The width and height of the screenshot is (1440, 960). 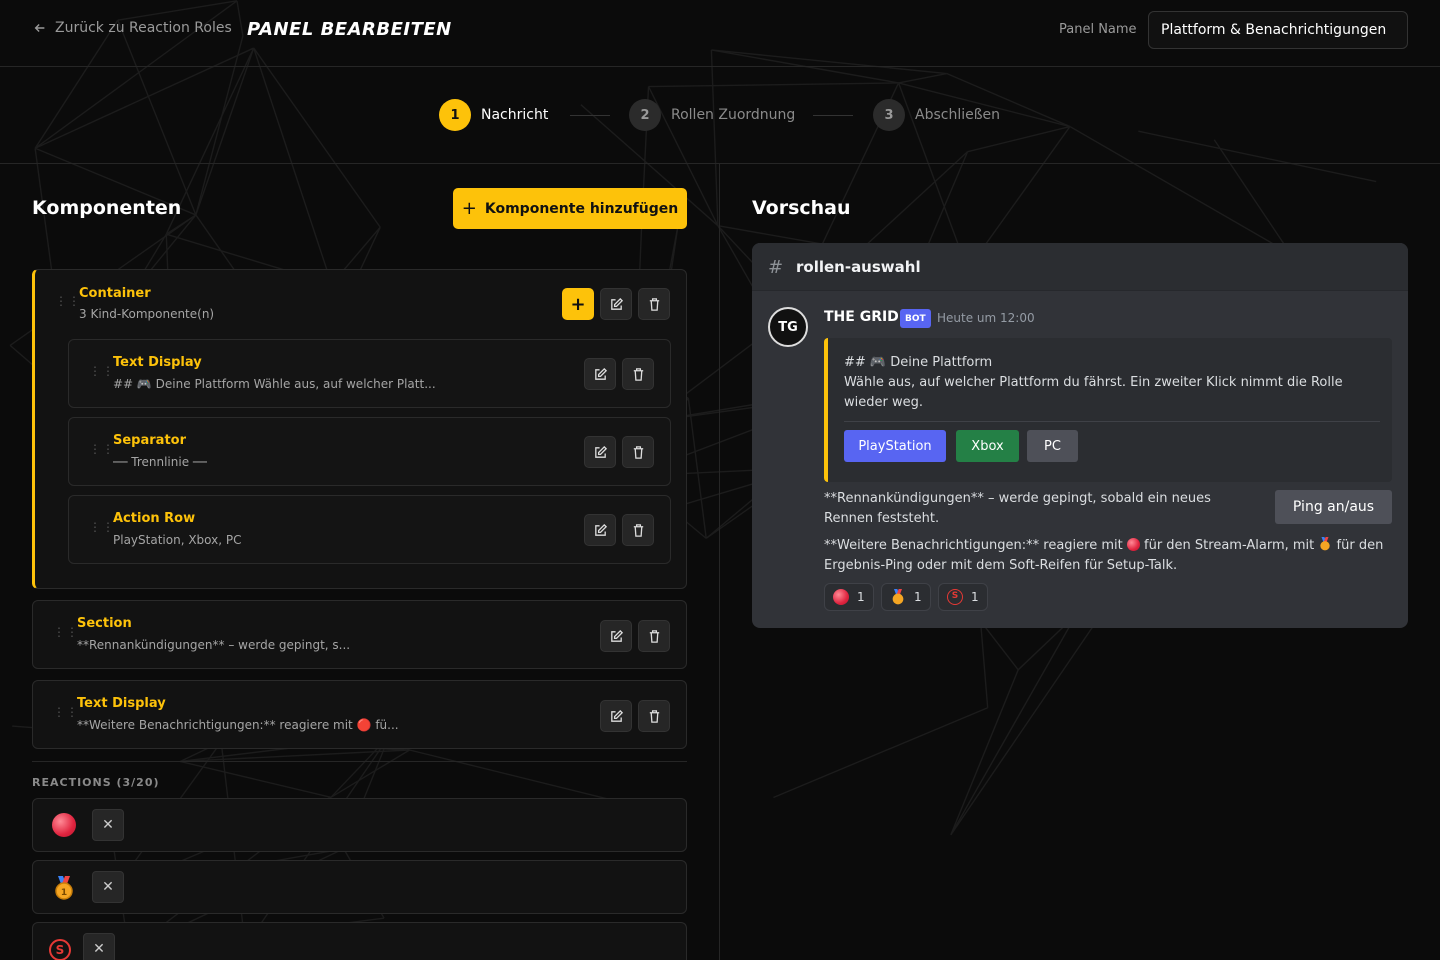 I want to click on component-subtitle: ── Trennlinie ──, so click(x=160, y=462).